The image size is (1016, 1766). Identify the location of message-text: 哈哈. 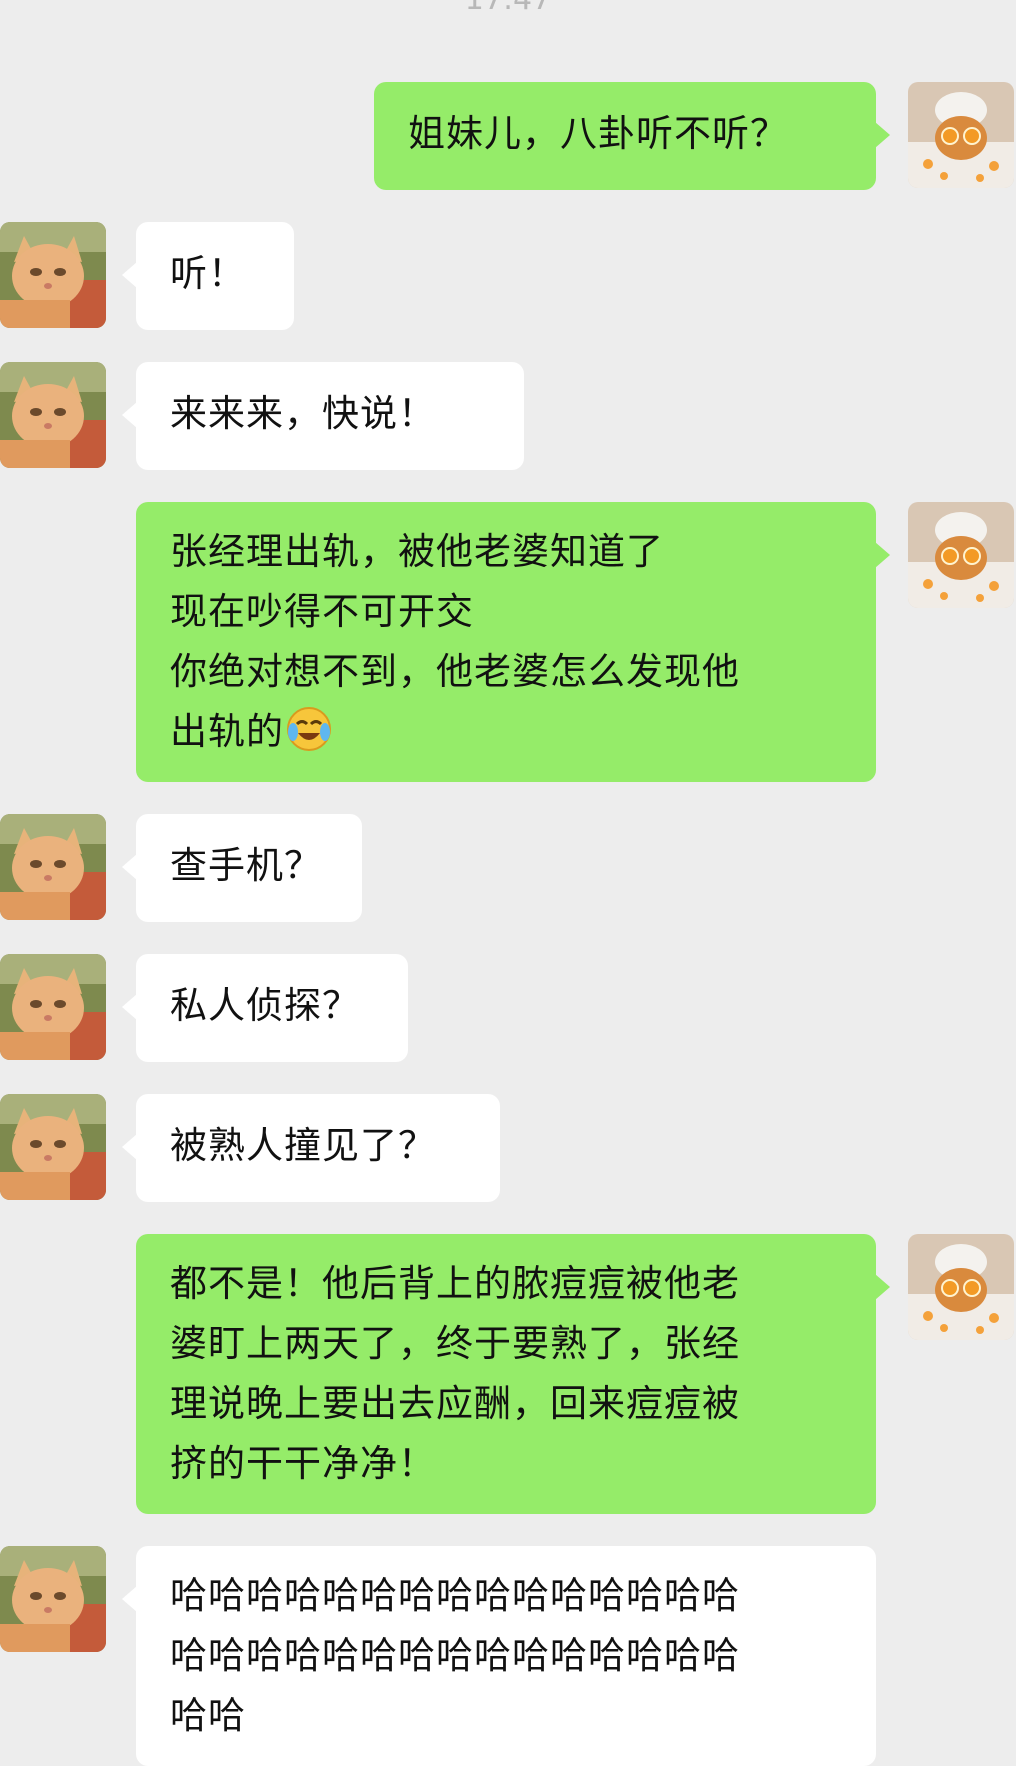
(208, 1715).